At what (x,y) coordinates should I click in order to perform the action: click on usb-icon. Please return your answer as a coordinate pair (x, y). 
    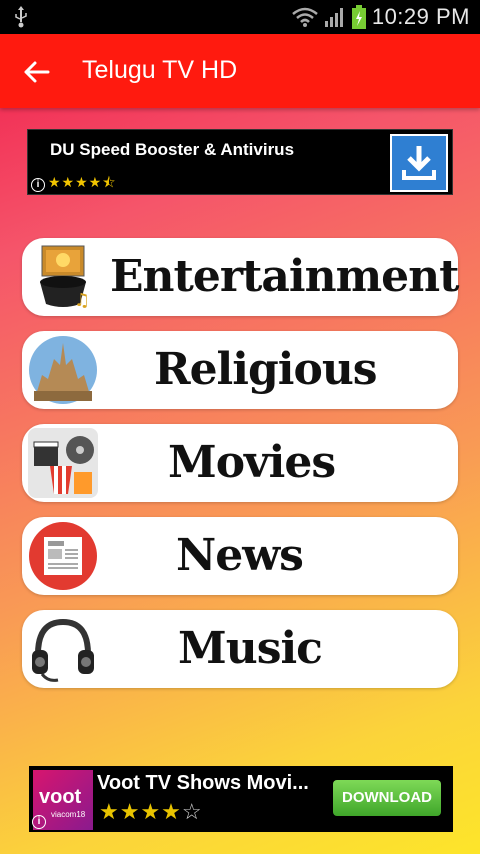
    Looking at the image, I should click on (21, 17).